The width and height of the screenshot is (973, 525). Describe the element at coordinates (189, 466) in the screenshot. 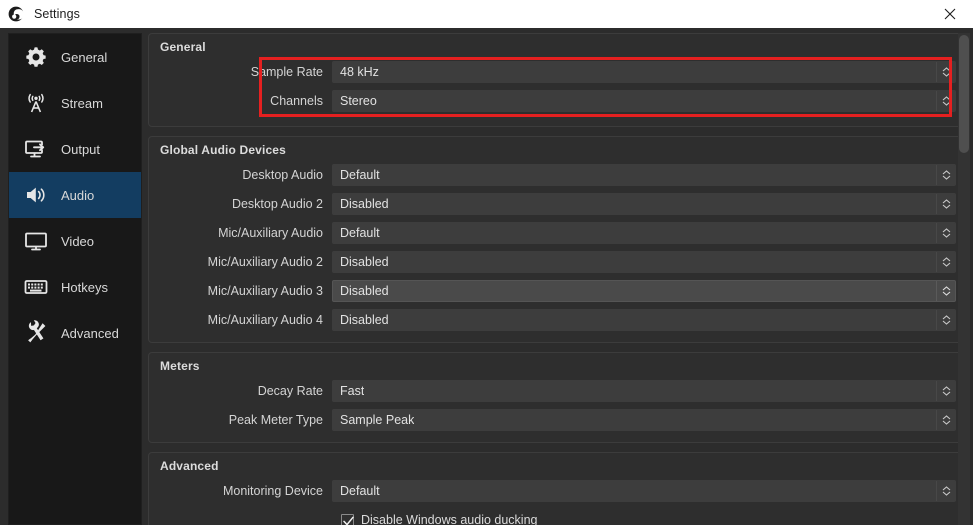

I see `group-title: Advanced` at that location.